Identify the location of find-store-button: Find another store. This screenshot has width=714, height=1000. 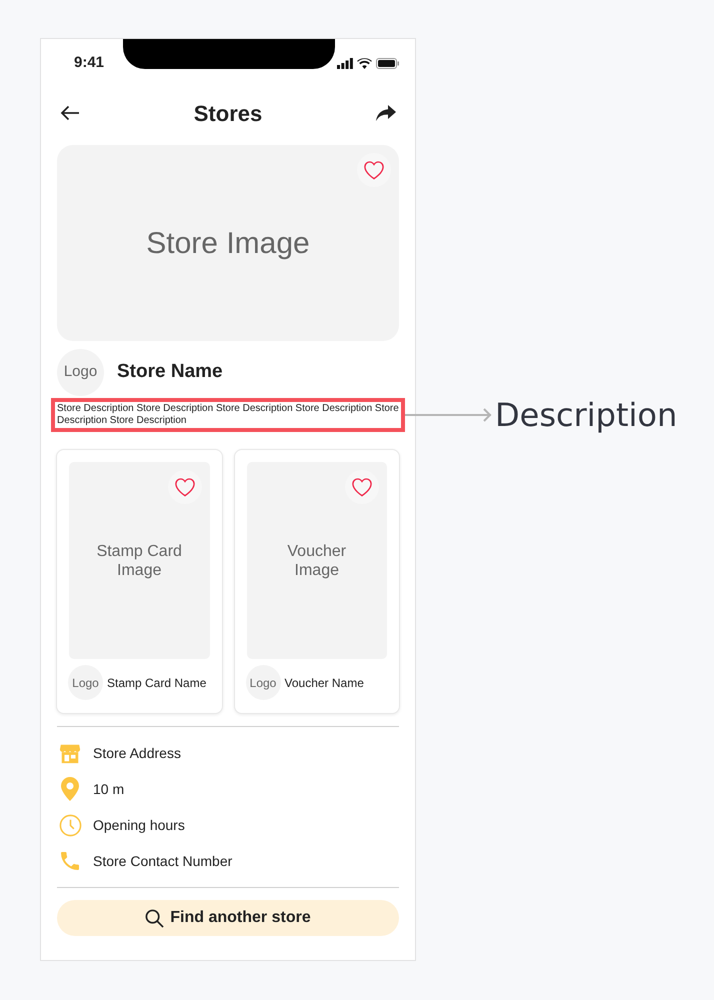
(228, 918).